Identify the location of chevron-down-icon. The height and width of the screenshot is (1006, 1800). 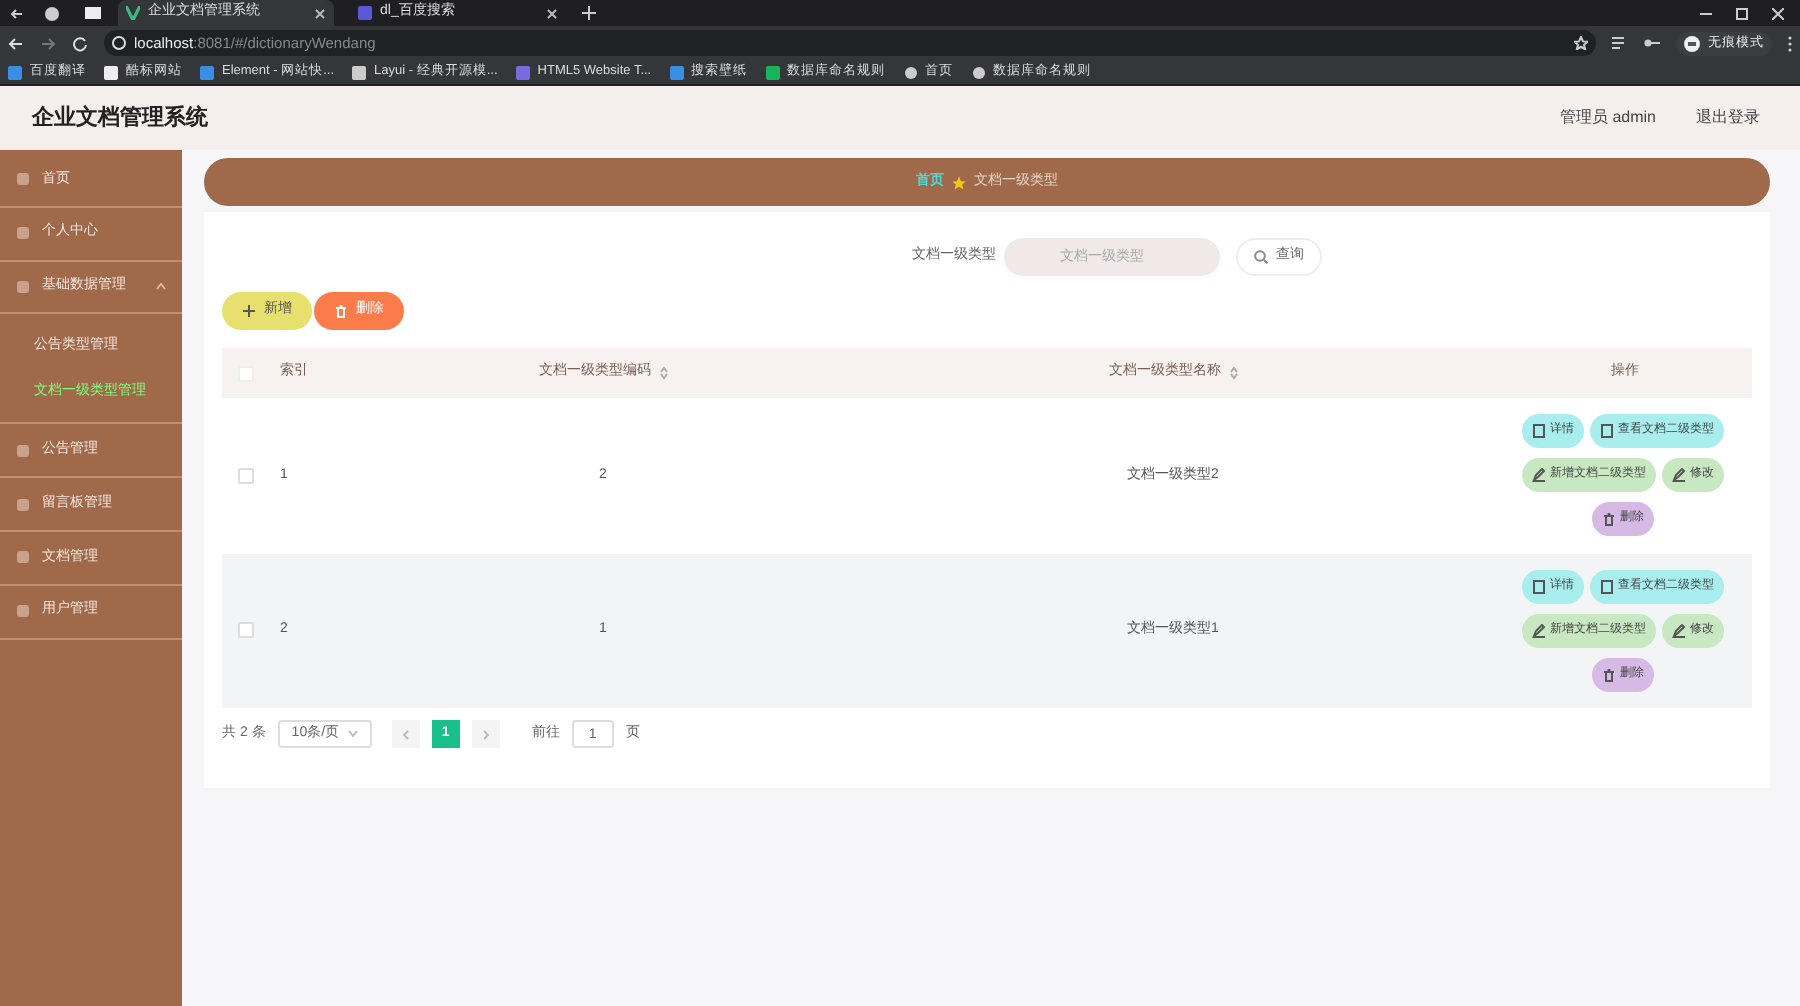
(352, 734).